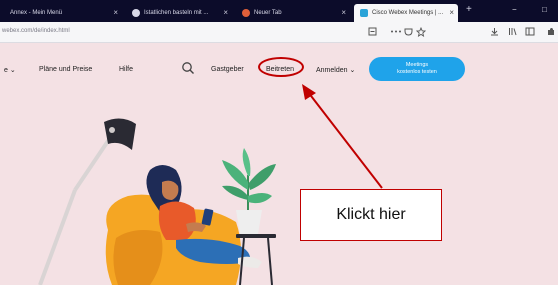  I want to click on annotation-callout: Klickt hier, so click(371, 215).